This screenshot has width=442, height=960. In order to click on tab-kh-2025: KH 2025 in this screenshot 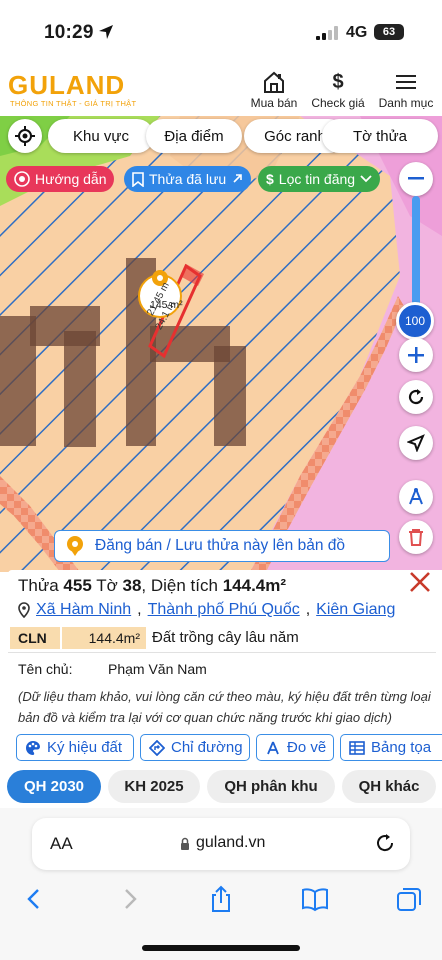, I will do `click(154, 786)`.